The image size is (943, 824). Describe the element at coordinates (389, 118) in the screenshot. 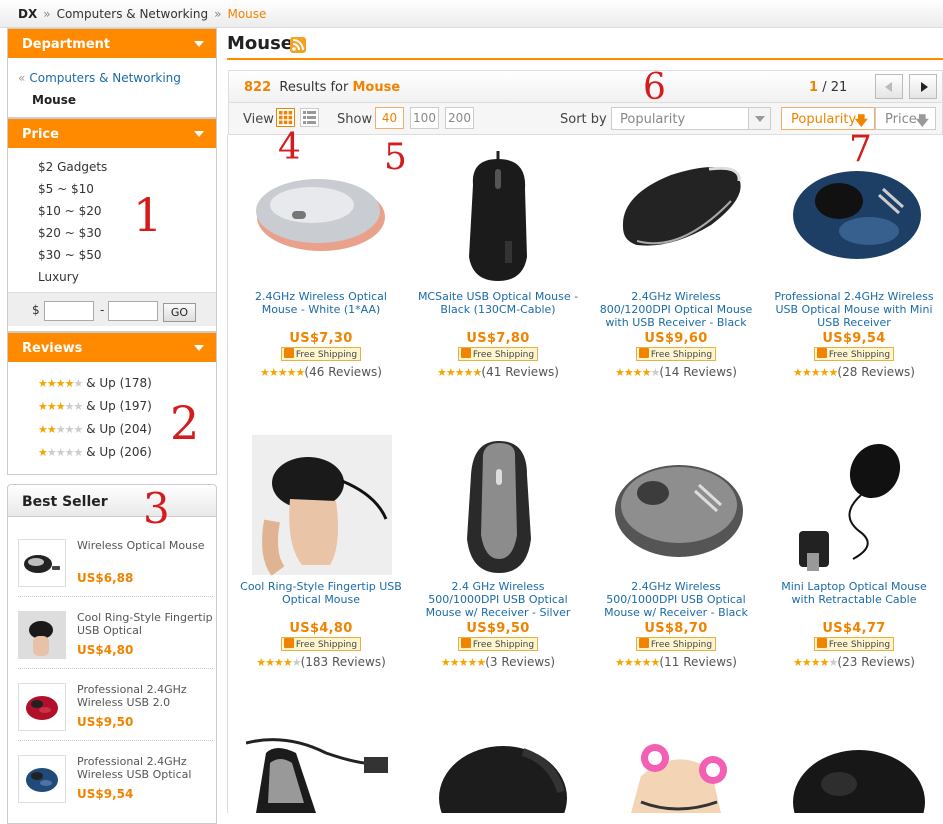

I see `show-40-button: 40` at that location.